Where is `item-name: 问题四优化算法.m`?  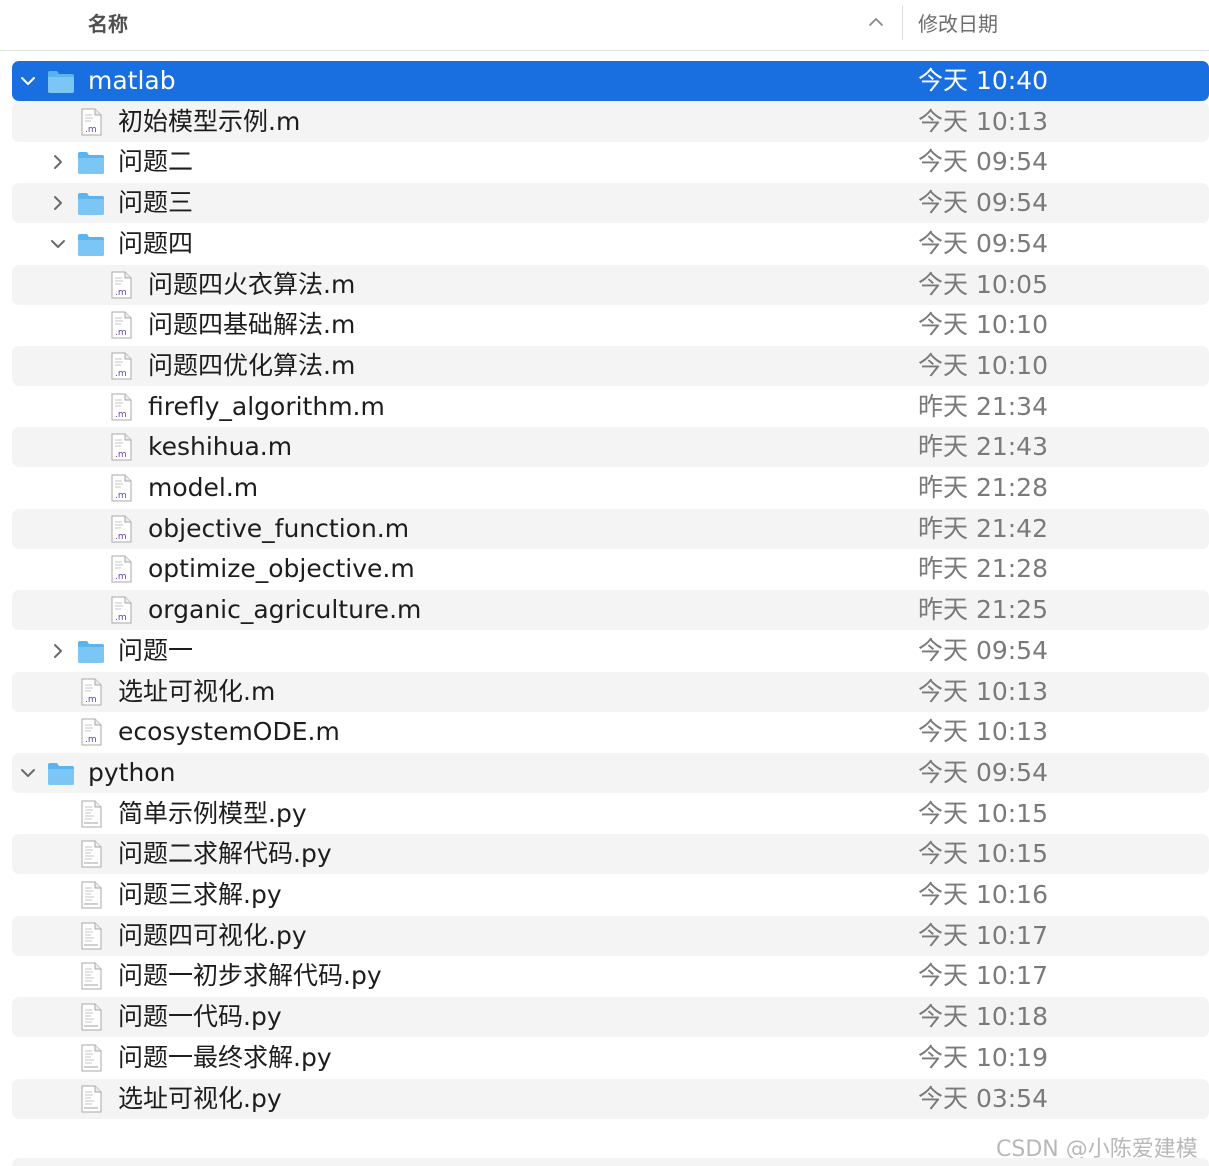 item-name: 问题四优化算法.m is located at coordinates (252, 365).